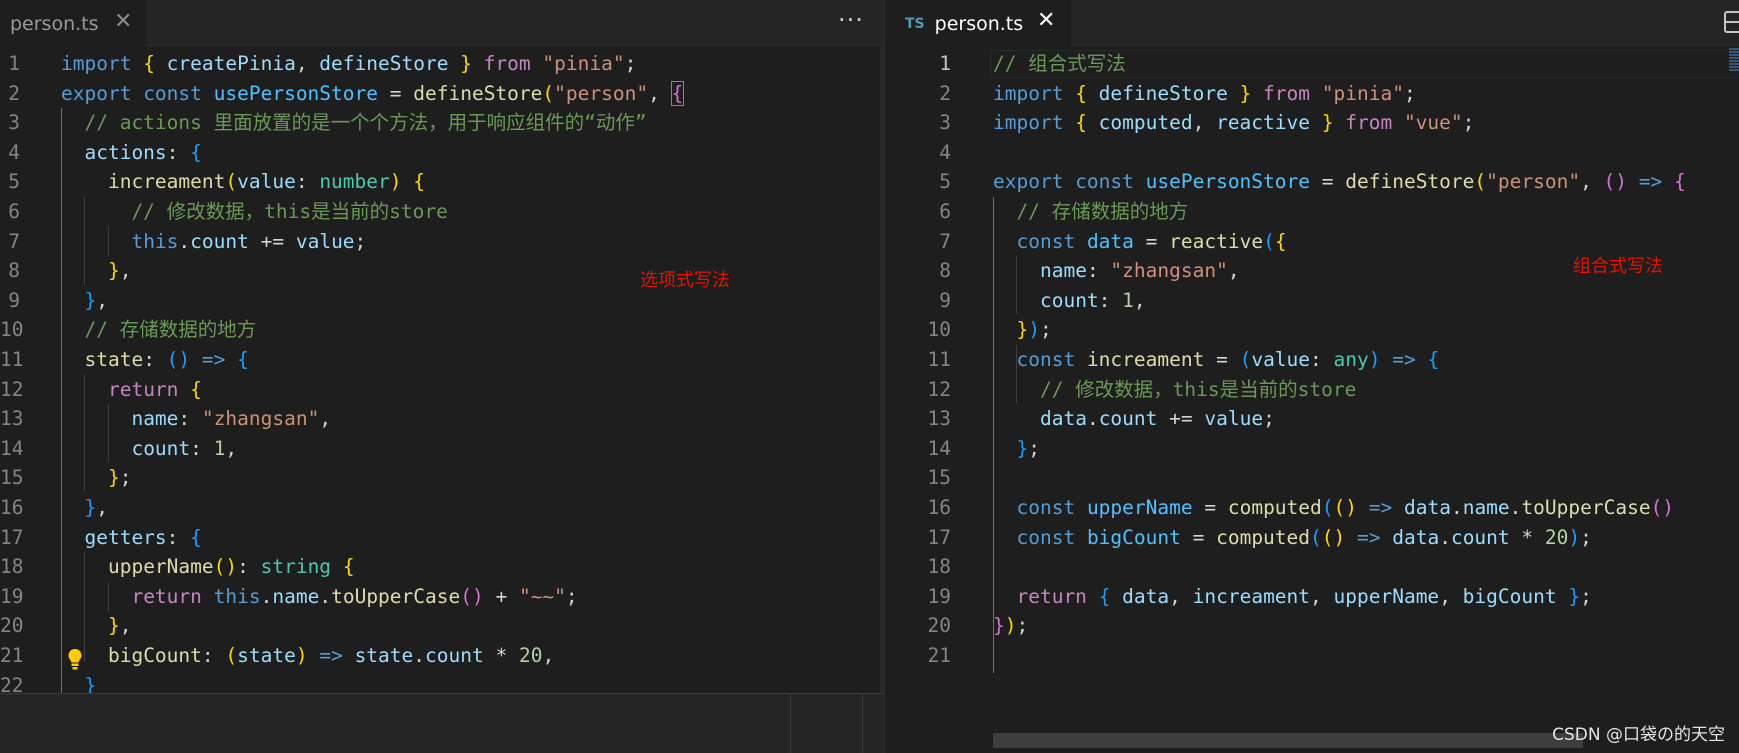 This screenshot has width=1739, height=753. I want to click on code-line: 16 },, so click(54, 508).